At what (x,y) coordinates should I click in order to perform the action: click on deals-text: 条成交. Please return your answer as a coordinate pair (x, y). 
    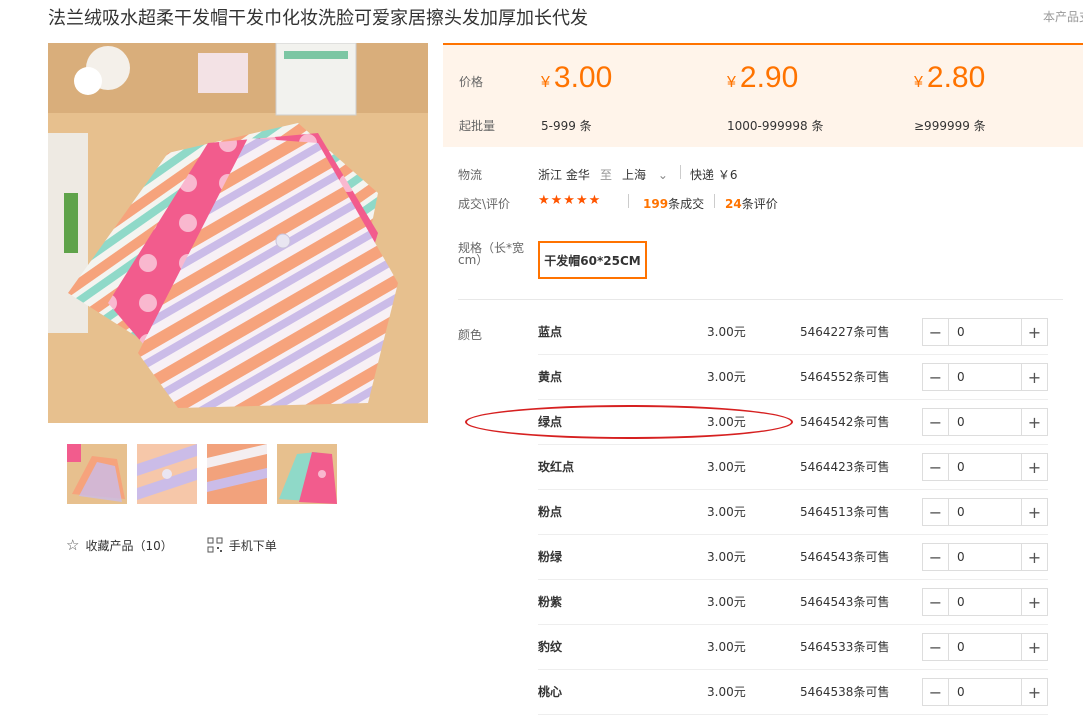
    Looking at the image, I should click on (686, 204).